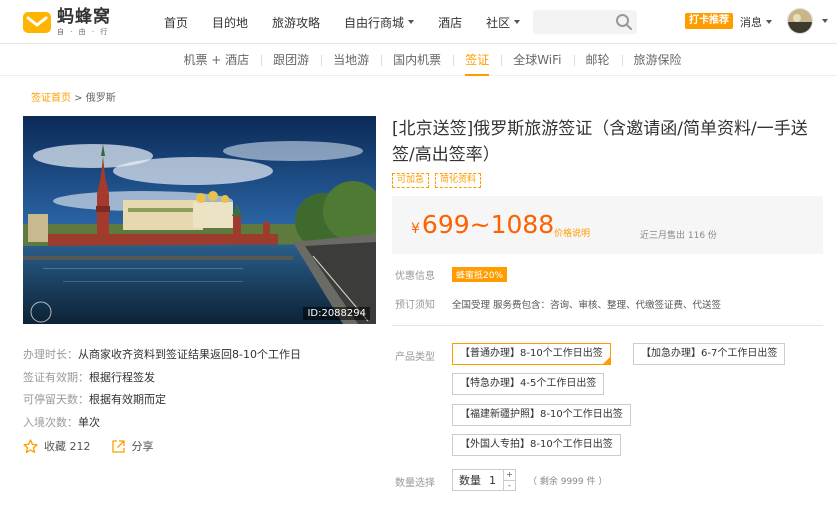 The height and width of the screenshot is (505, 837). What do you see at coordinates (83, 31) in the screenshot?
I see `logo-slogan: 自 · 由 · 行` at bounding box center [83, 31].